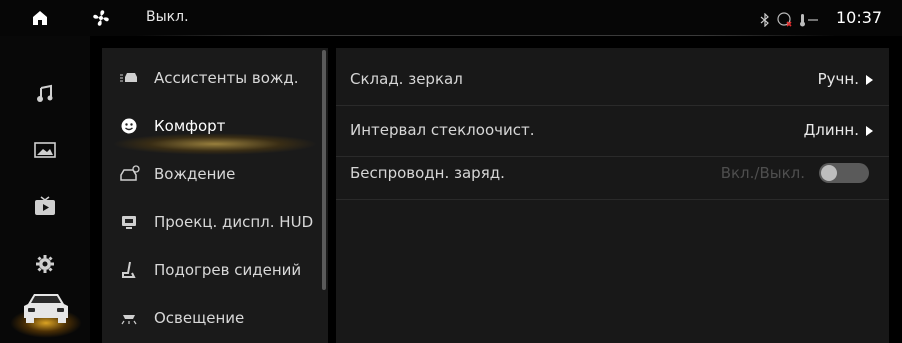 The height and width of the screenshot is (343, 902). What do you see at coordinates (765, 21) in the screenshot?
I see `bluetooth-icon` at bounding box center [765, 21].